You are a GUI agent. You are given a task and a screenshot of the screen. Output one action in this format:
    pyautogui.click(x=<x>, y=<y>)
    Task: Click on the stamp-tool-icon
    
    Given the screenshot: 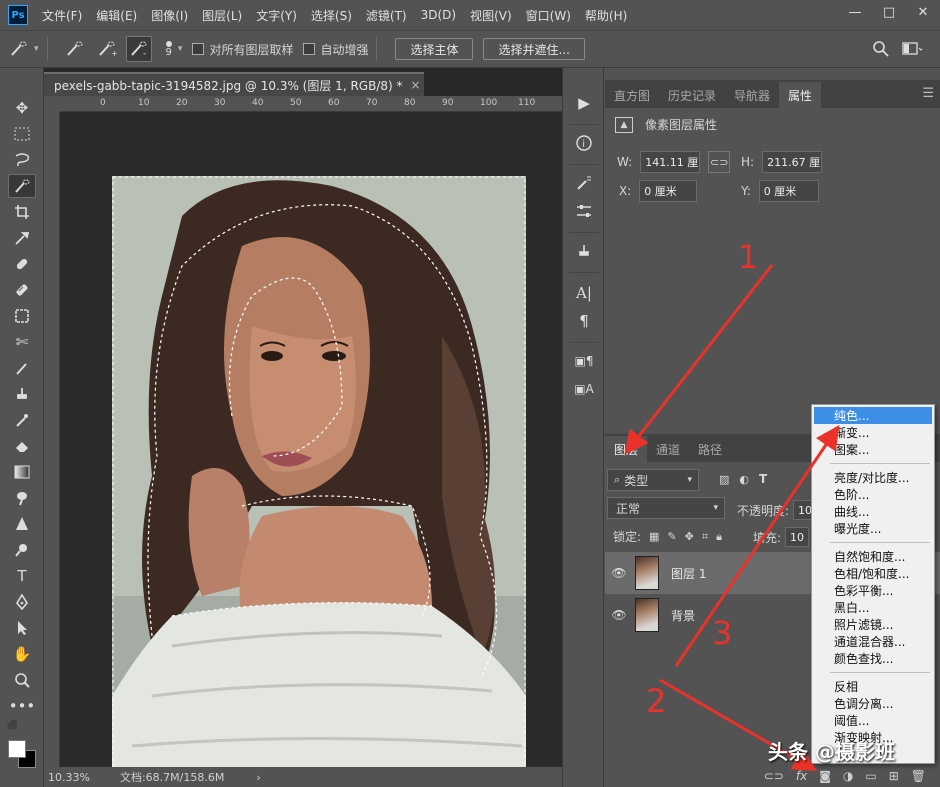 What is the action you would take?
    pyautogui.click(x=22, y=394)
    